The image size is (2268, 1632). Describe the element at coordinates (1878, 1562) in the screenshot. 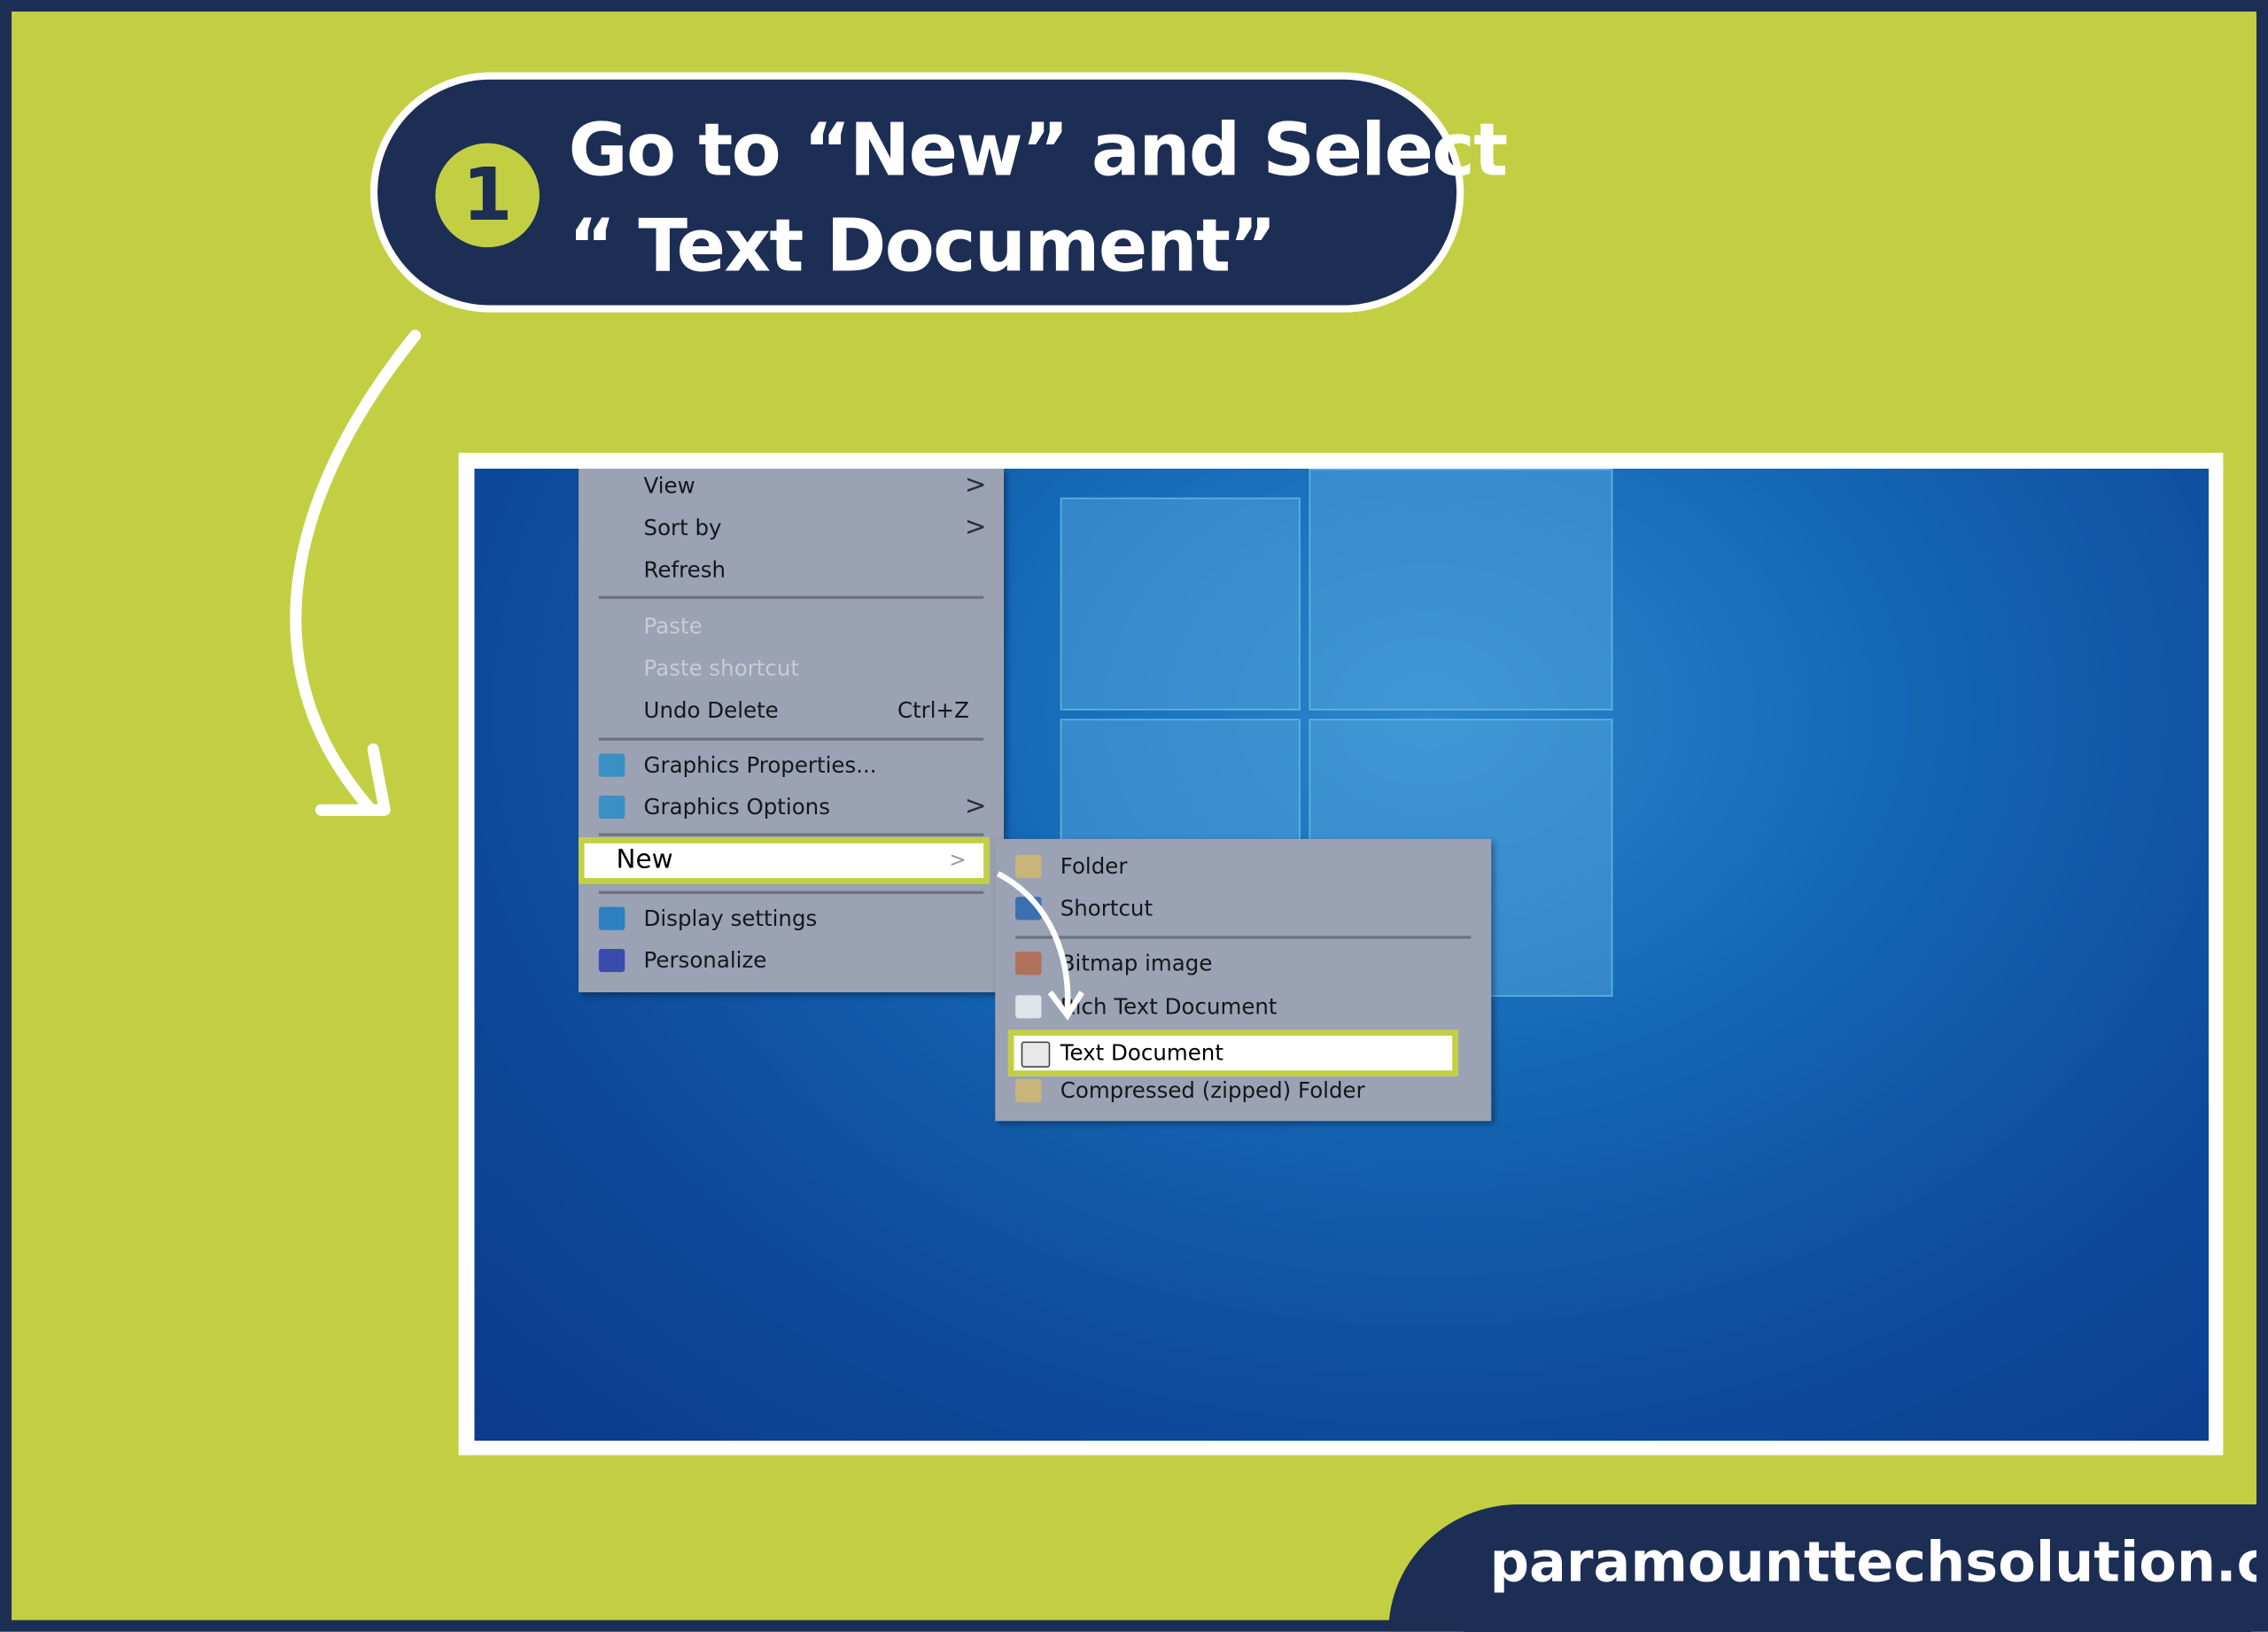

I see `website-url: paramounttechsolution.com` at that location.